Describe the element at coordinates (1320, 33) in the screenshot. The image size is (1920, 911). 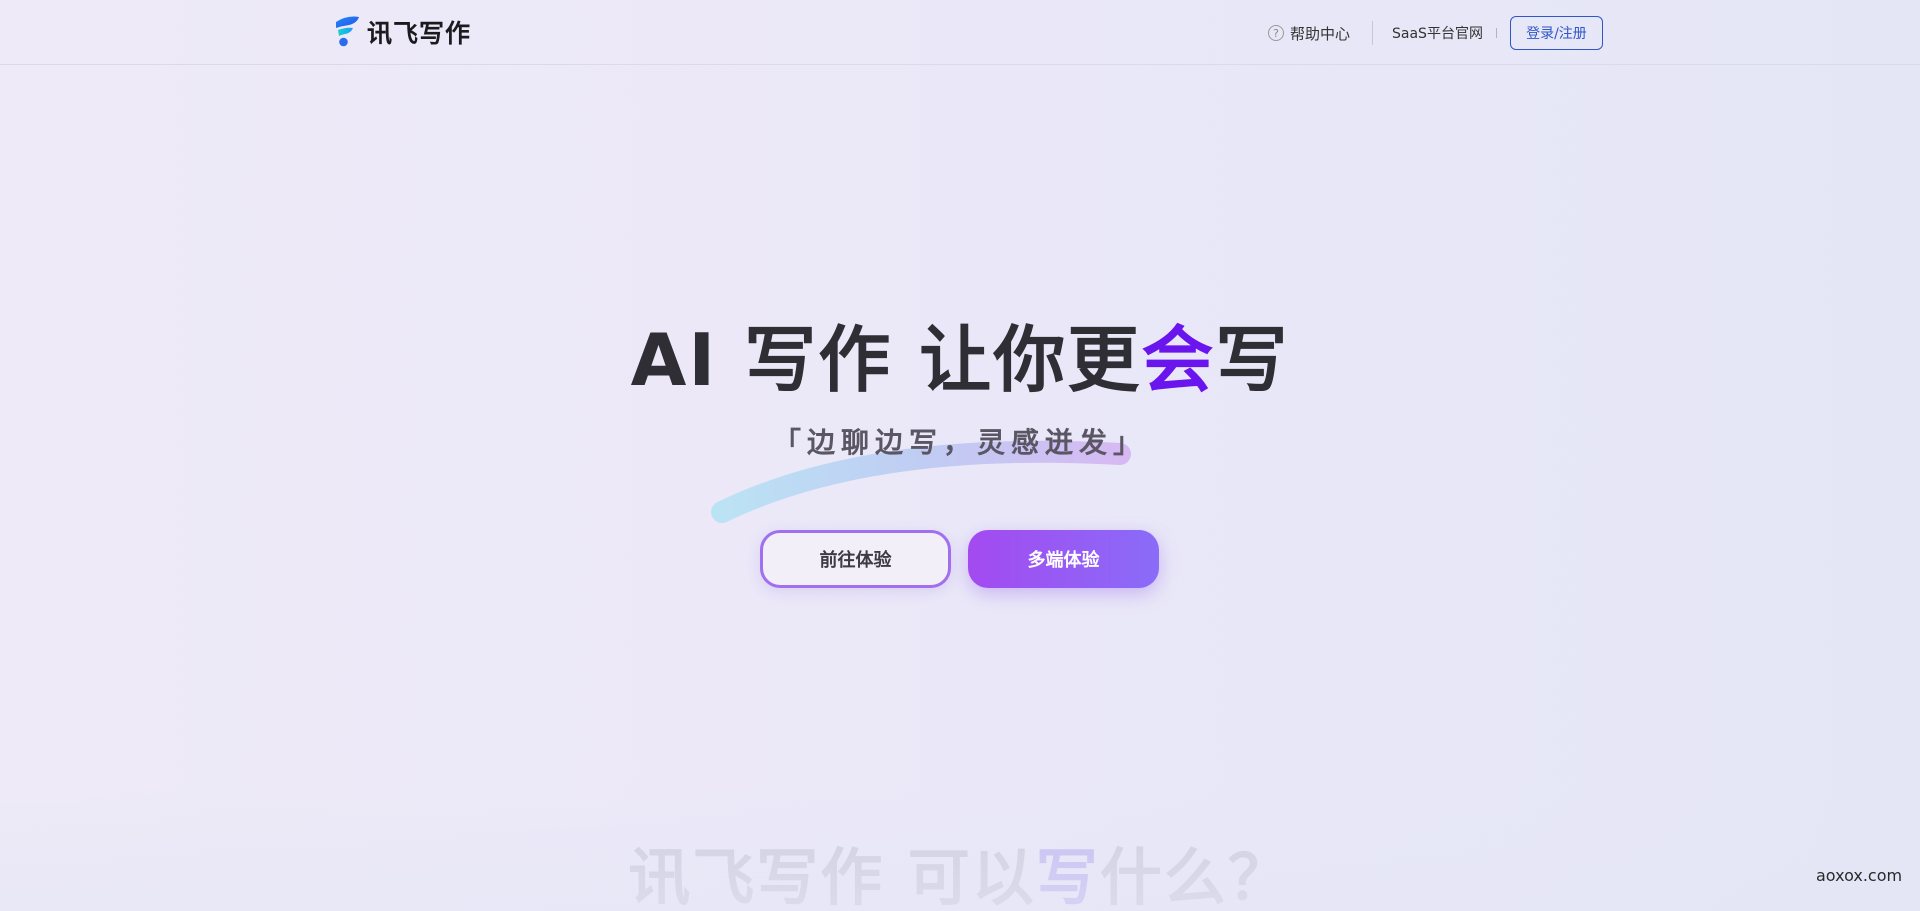
I see `help-center-label: 帮助中心` at that location.